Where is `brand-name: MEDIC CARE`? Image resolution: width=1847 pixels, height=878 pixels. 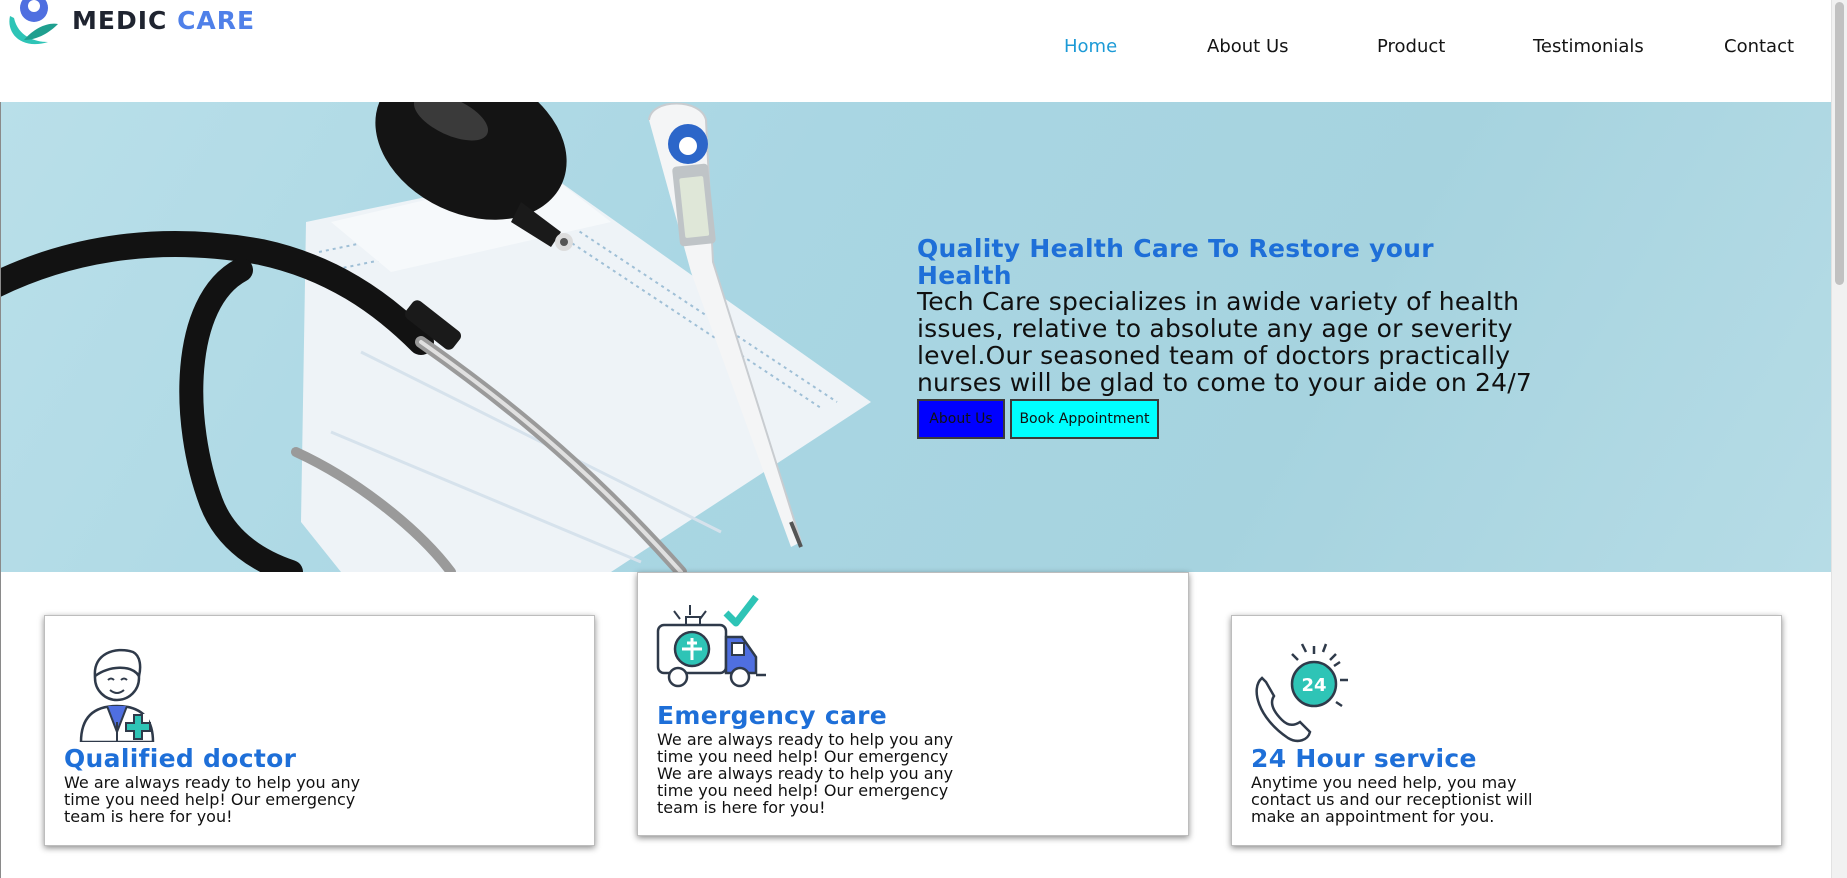
brand-name: MEDIC CARE is located at coordinates (163, 20).